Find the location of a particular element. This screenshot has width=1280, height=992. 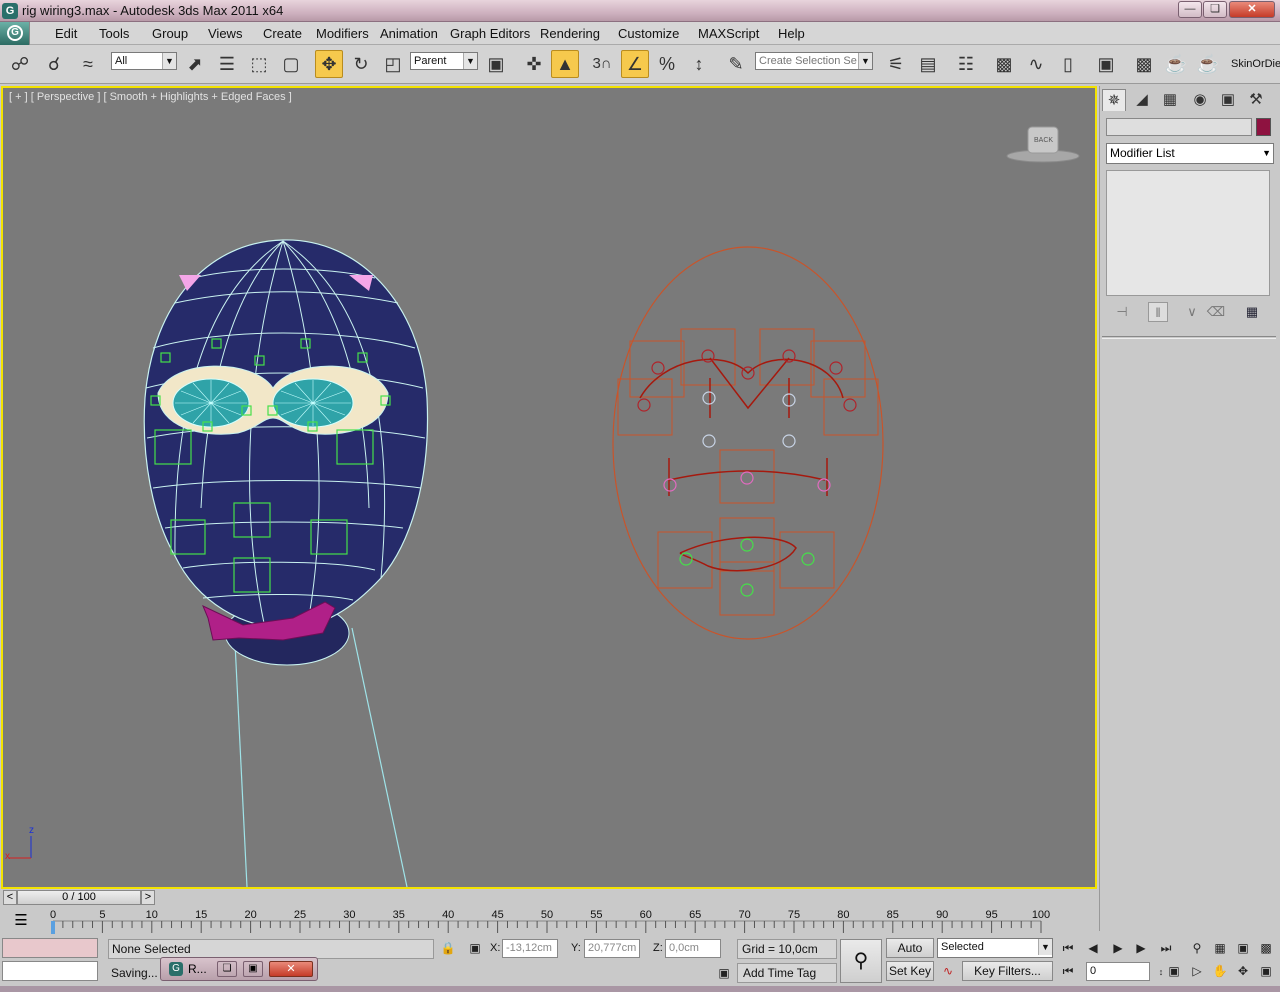

maxscript-input is located at coordinates (50, 971).